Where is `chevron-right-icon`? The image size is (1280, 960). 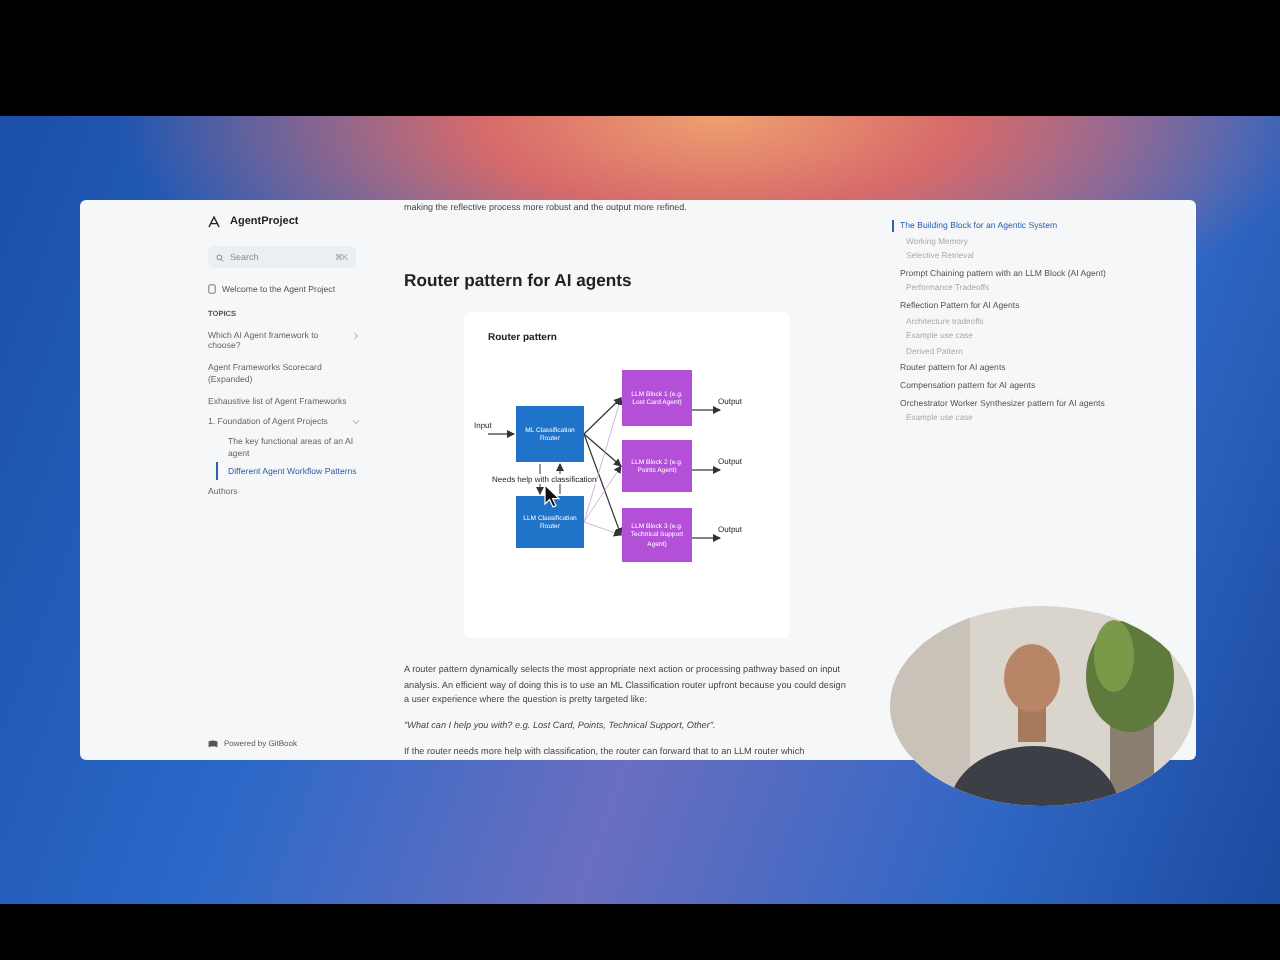
chevron-right-icon is located at coordinates (356, 335).